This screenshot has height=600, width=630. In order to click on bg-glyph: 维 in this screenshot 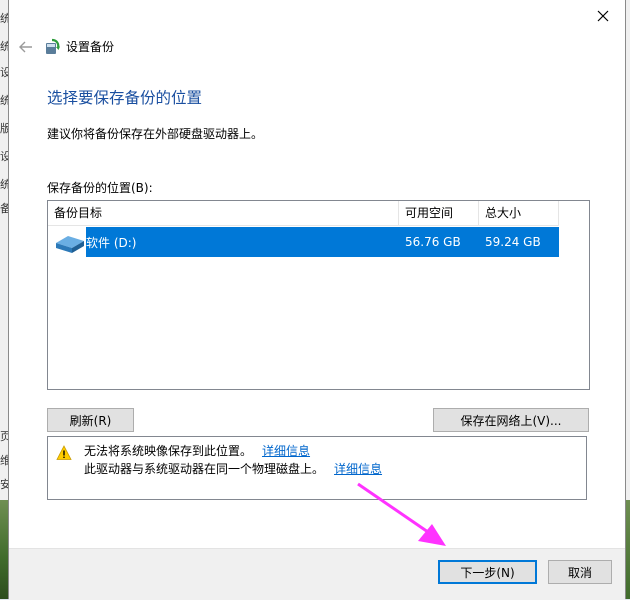, I will do `click(4, 460)`.